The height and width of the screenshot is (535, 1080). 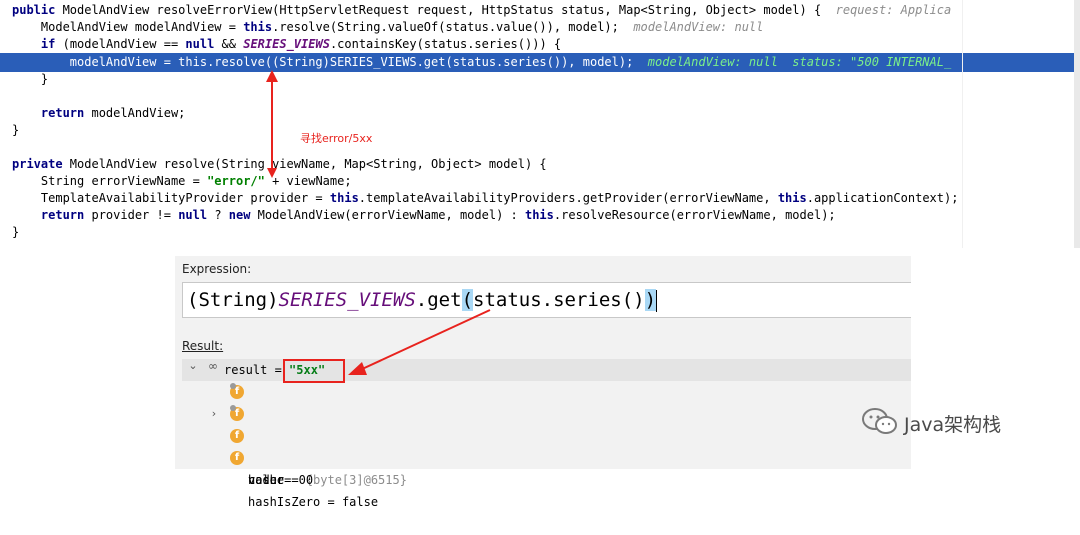 I want to click on code-token: String errorViewName =, so click(x=110, y=181).